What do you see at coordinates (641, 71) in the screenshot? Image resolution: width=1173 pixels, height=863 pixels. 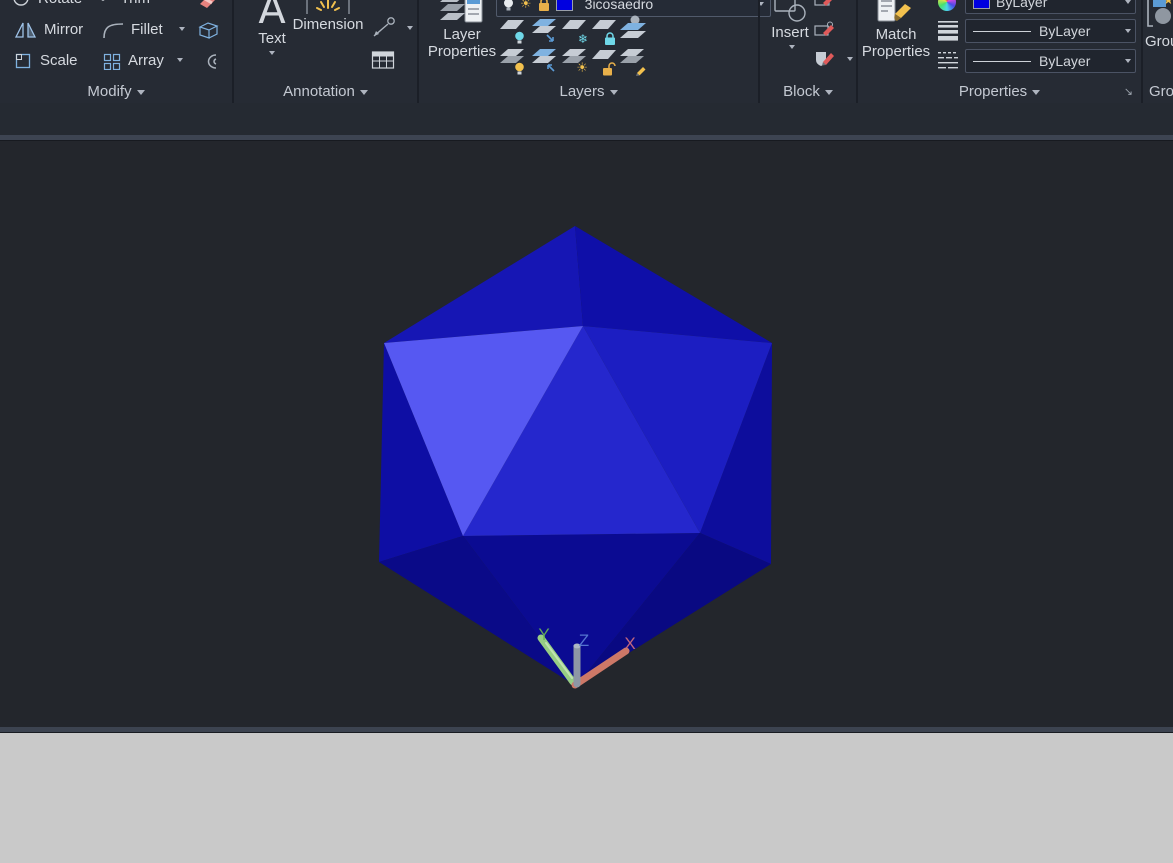 I see `pencil-icon` at bounding box center [641, 71].